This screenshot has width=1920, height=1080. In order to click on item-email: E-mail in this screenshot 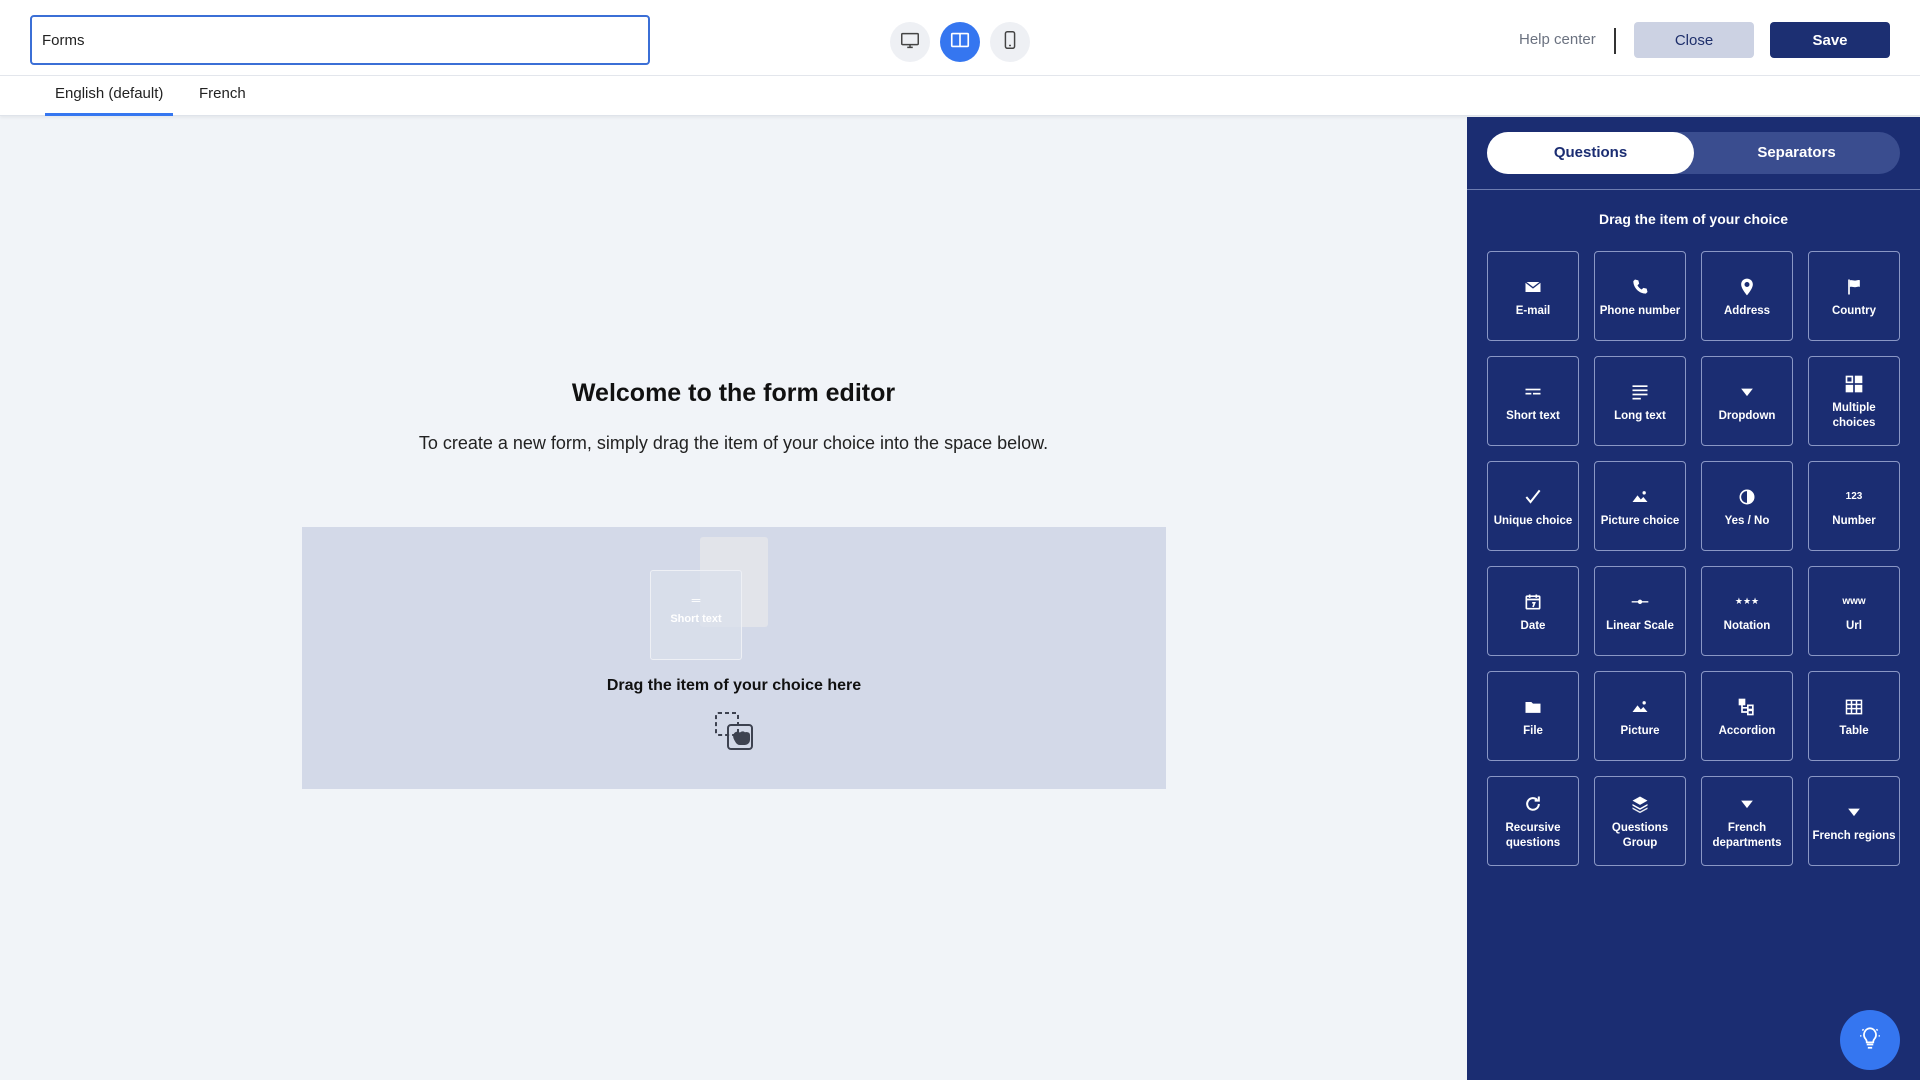, I will do `click(1533, 296)`.